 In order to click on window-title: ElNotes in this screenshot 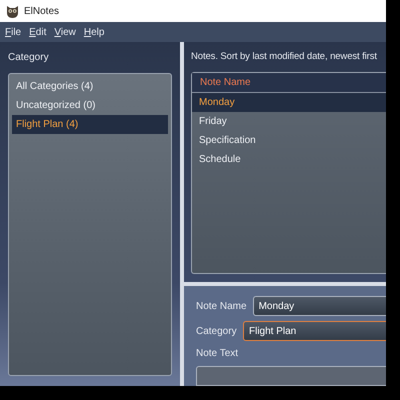, I will do `click(42, 11)`.